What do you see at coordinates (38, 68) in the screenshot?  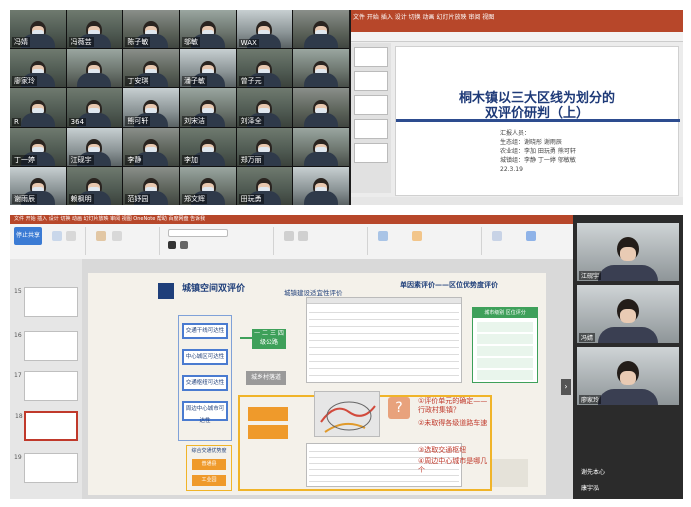 I see `participant-tile: 廖家玲` at bounding box center [38, 68].